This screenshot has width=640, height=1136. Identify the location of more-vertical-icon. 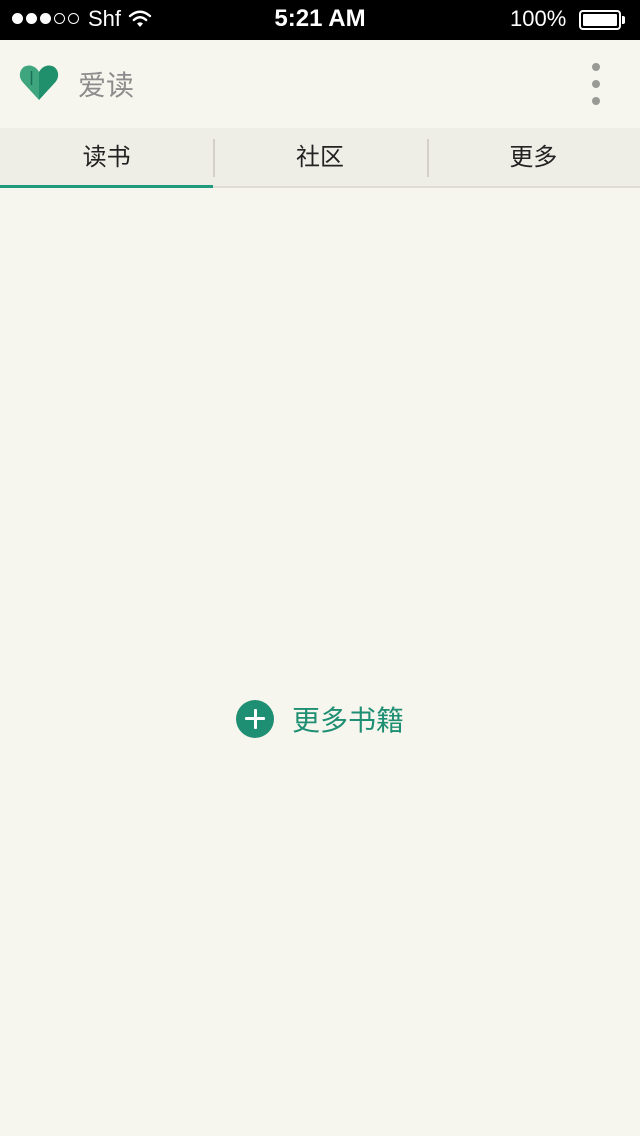
(596, 84).